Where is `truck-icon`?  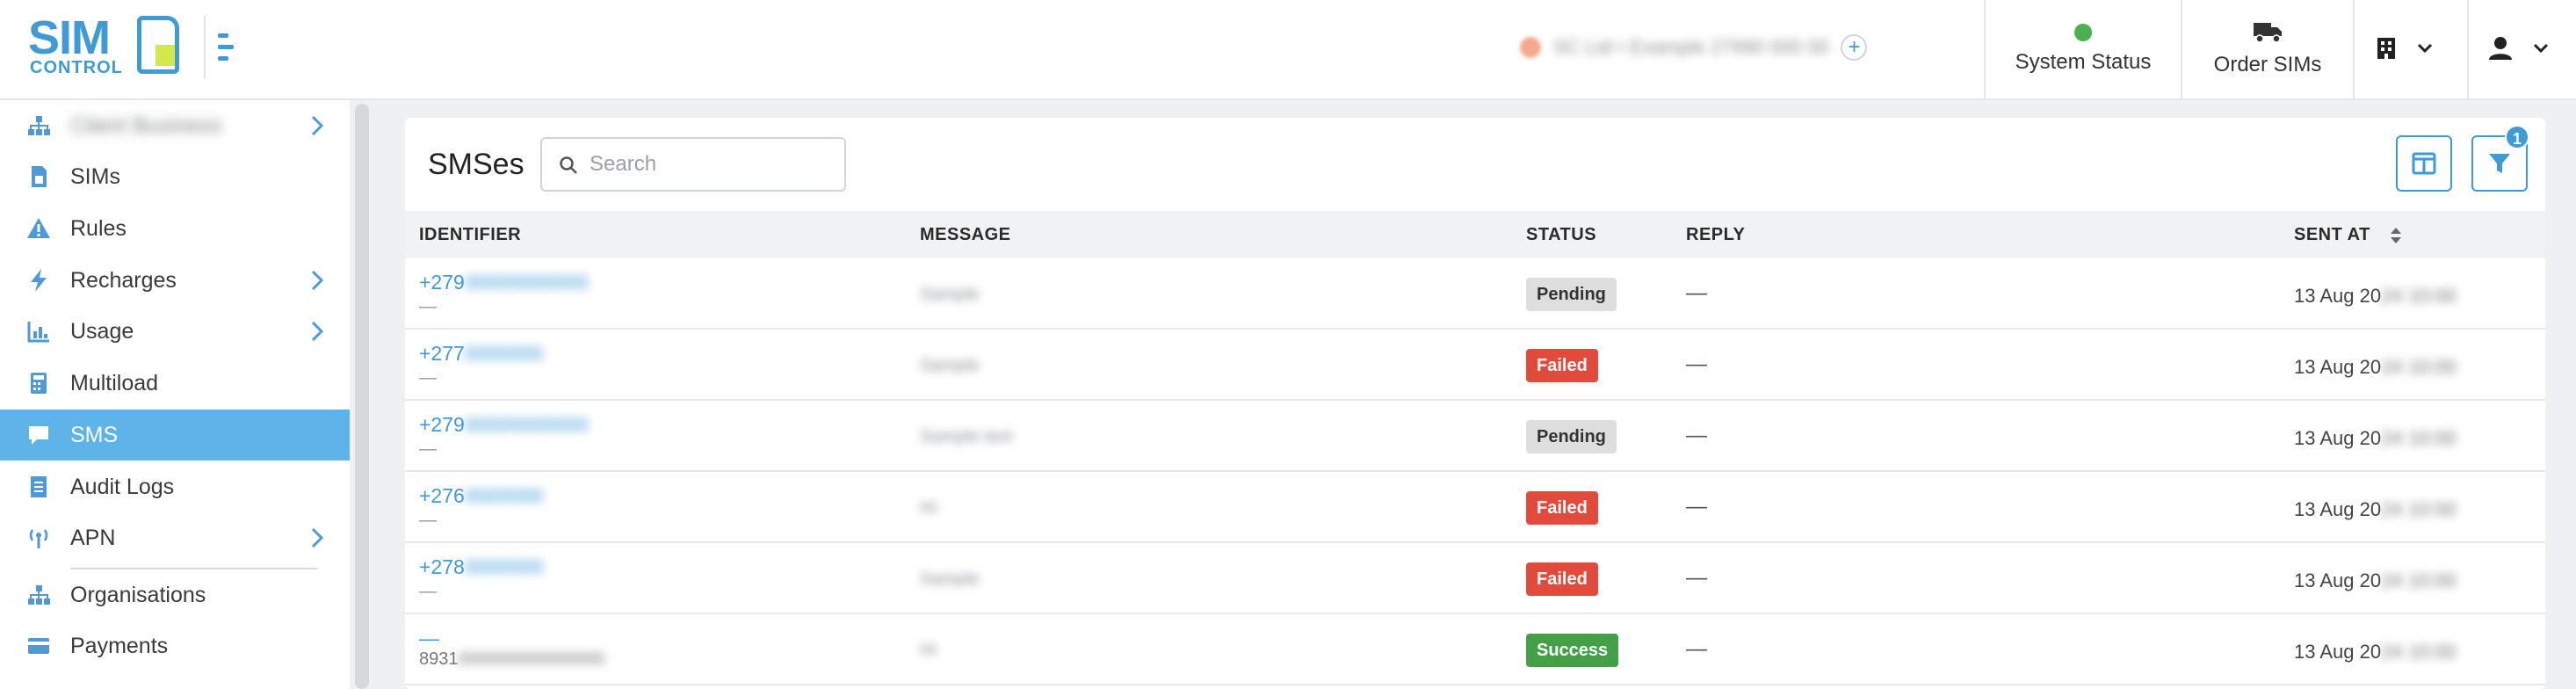
truck-icon is located at coordinates (2268, 33).